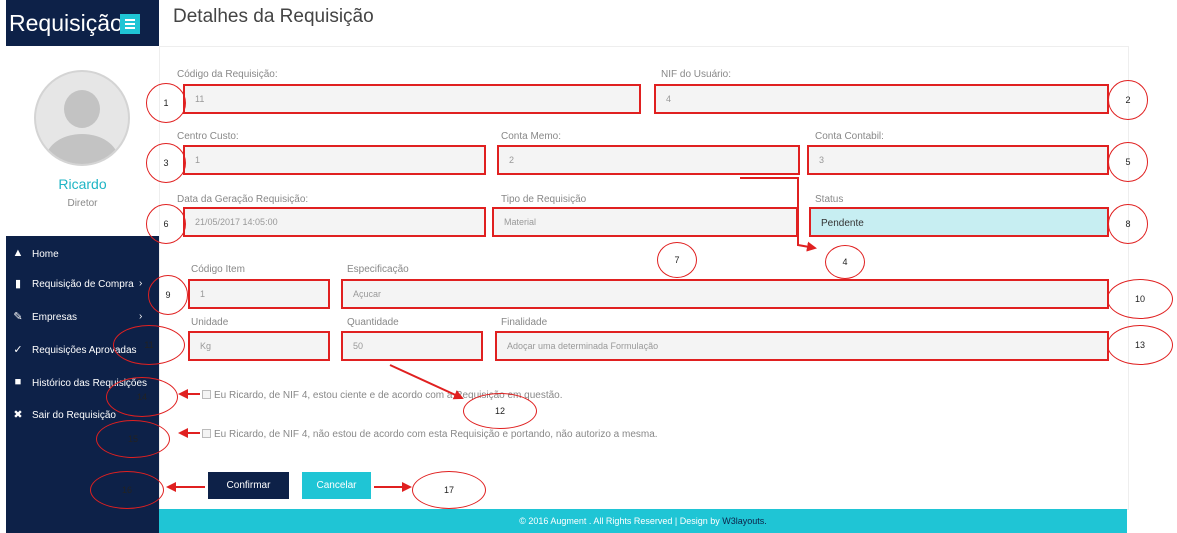 The width and height of the screenshot is (1177, 533). Describe the element at coordinates (208, 136) in the screenshot. I see `centro-custo-label: Centro Custo:` at that location.